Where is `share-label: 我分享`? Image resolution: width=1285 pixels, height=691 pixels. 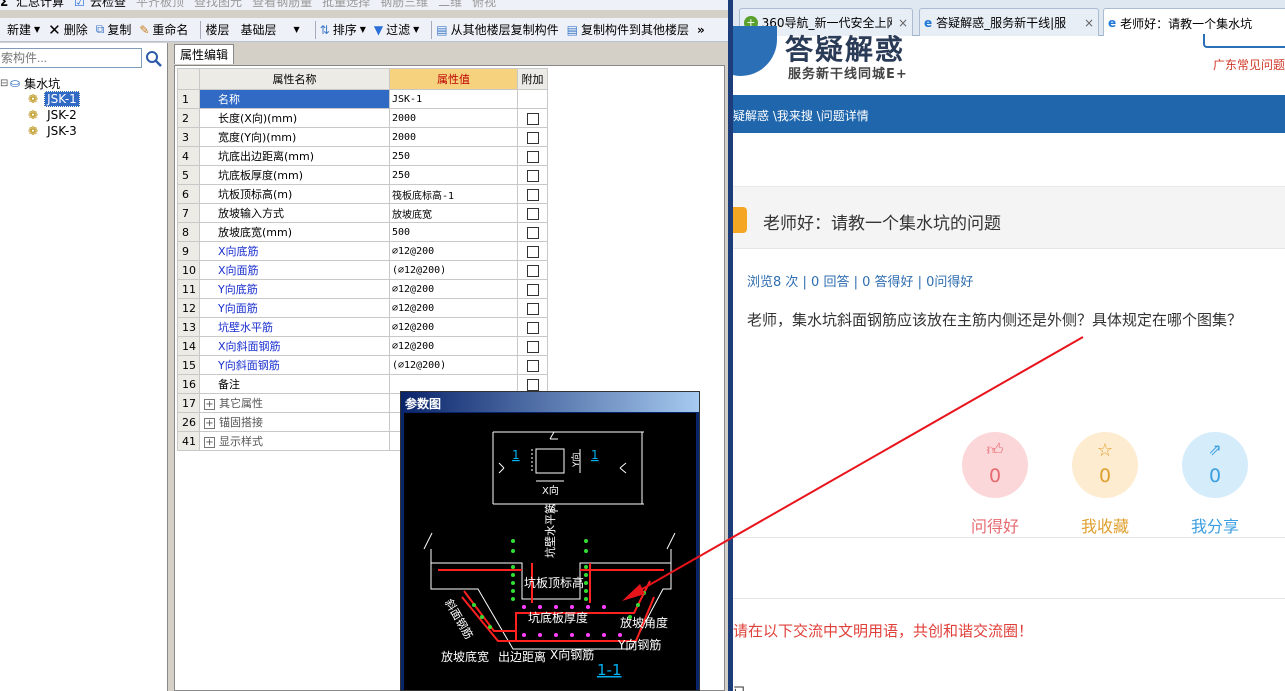 share-label: 我分享 is located at coordinates (1215, 525).